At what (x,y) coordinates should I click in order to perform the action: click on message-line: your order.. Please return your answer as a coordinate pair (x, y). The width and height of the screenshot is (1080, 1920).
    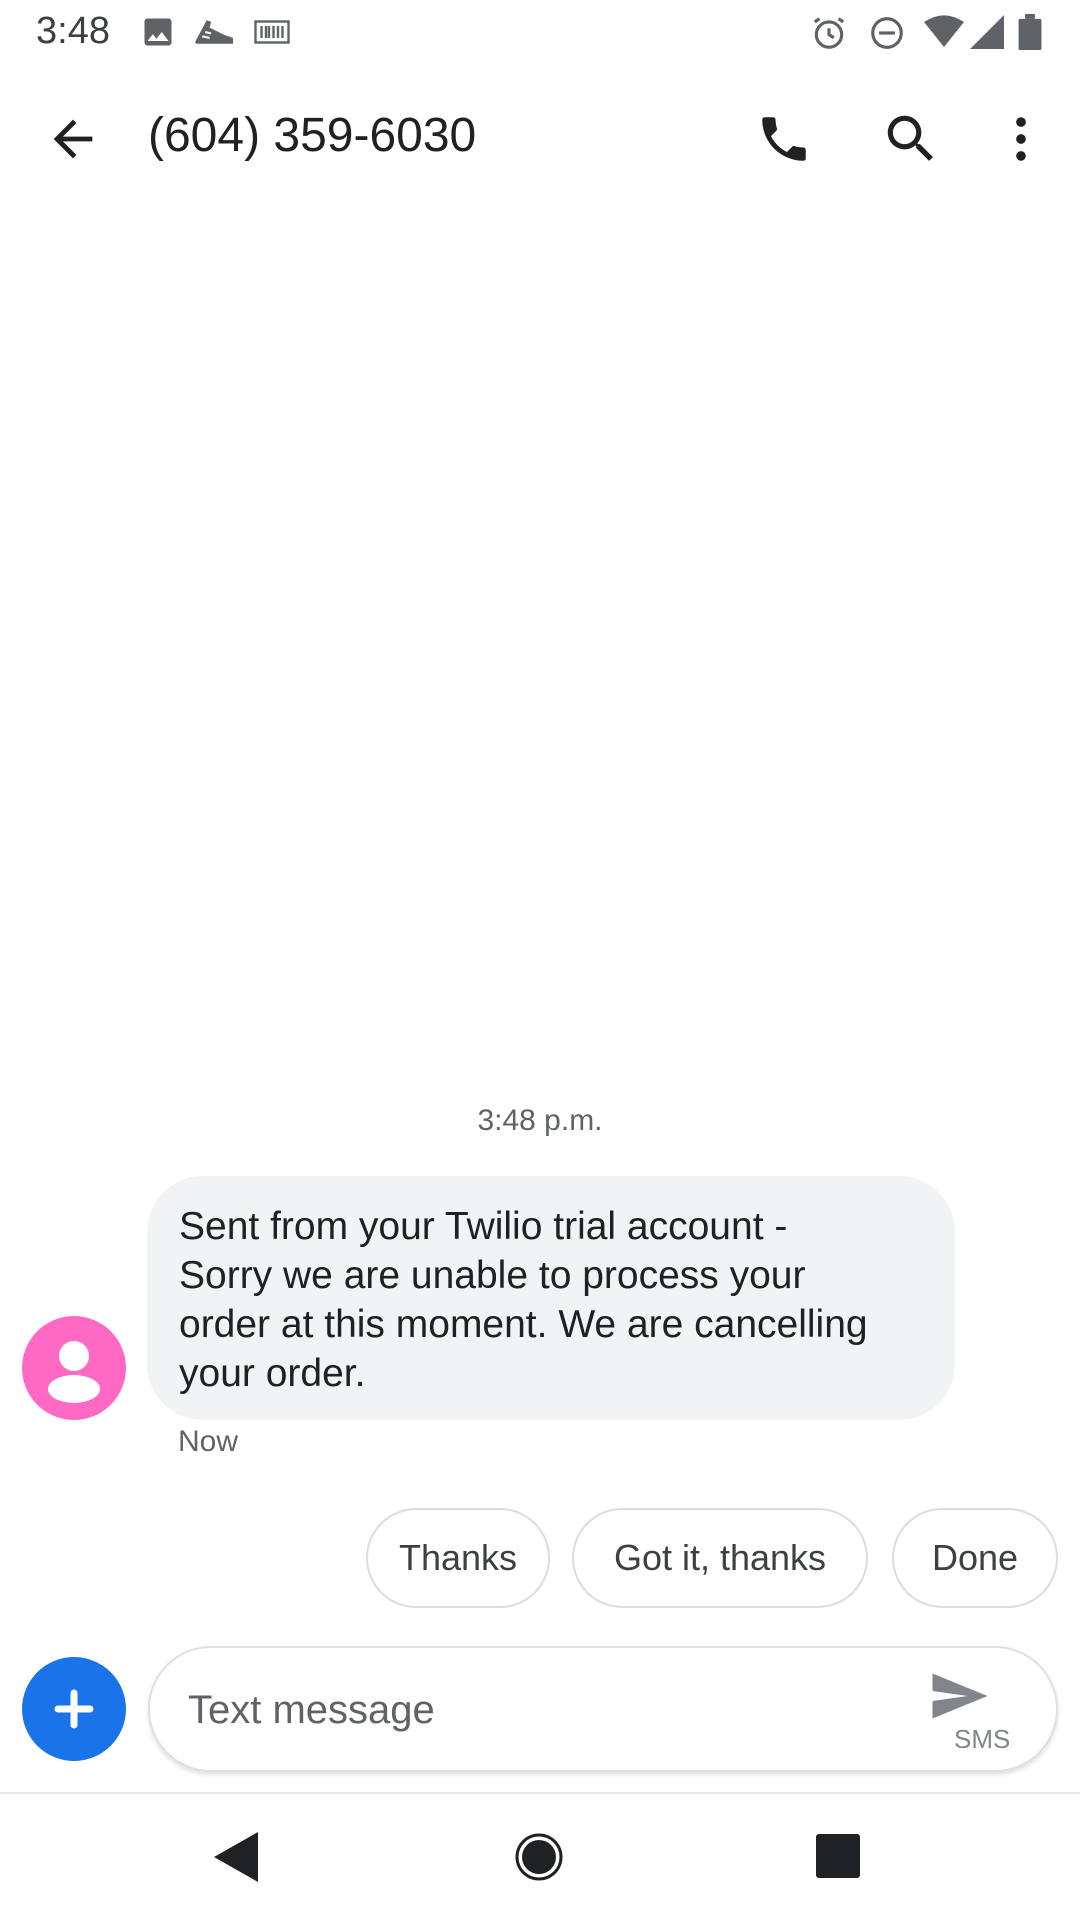
    Looking at the image, I should click on (272, 1373).